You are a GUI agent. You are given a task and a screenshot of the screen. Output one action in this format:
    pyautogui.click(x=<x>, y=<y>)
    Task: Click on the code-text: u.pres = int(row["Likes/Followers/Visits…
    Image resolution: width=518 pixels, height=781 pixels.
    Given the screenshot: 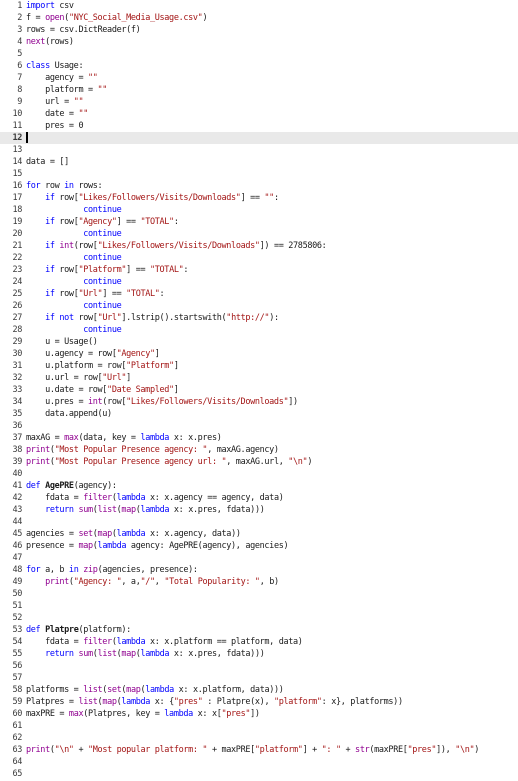 What is the action you would take?
    pyautogui.click(x=162, y=402)
    